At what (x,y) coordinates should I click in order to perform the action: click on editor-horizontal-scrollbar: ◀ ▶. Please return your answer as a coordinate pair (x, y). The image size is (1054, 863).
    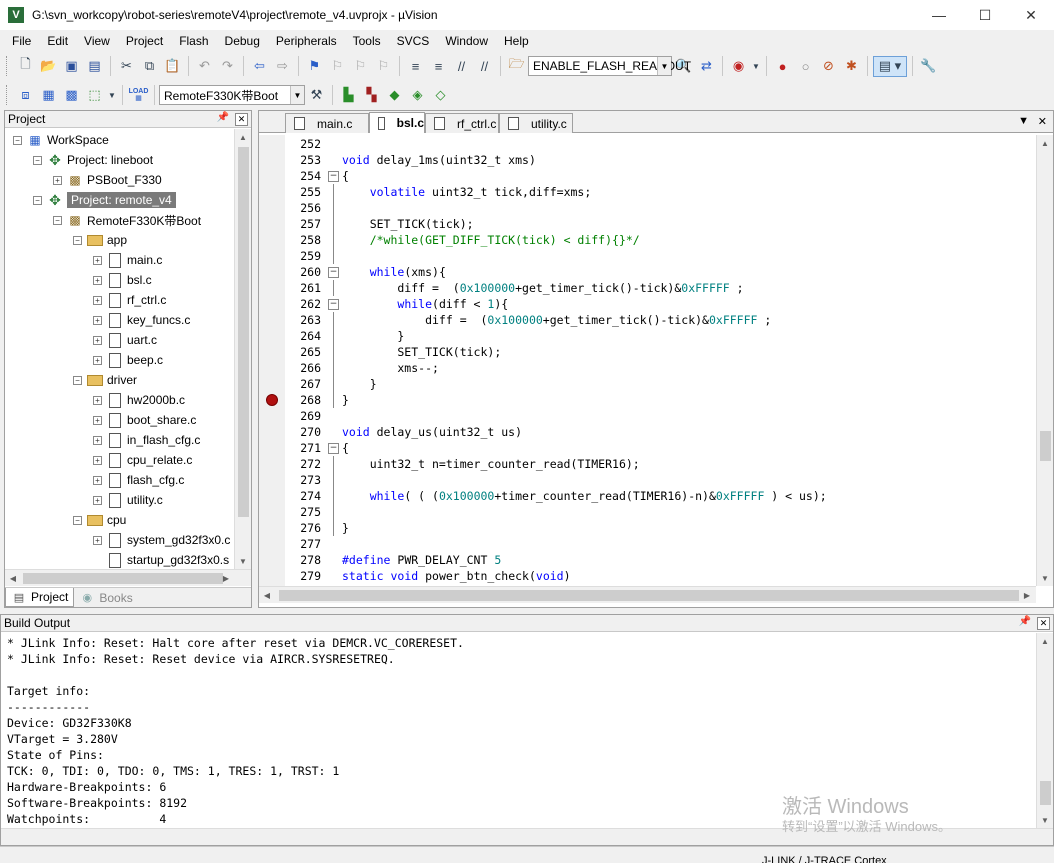
    Looking at the image, I should click on (647, 594).